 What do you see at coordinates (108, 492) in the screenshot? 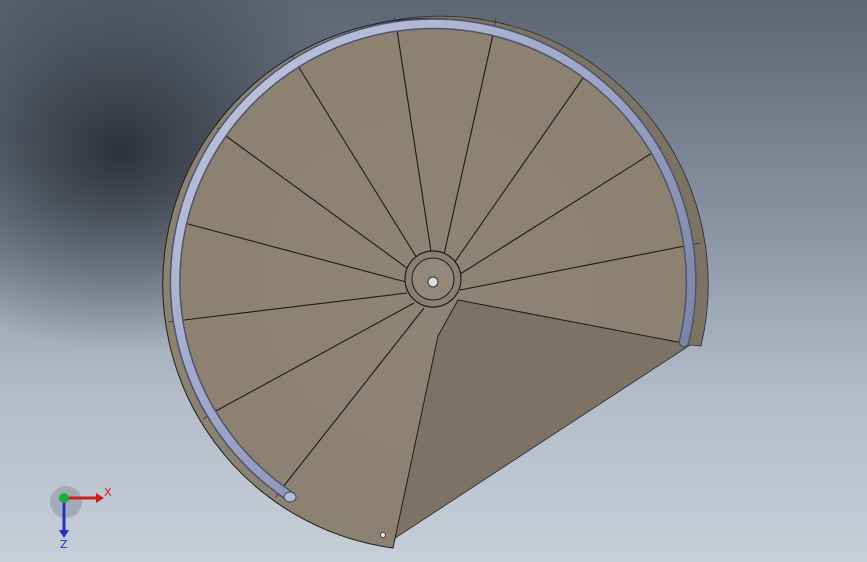
I see `x-axis-label: X` at bounding box center [108, 492].